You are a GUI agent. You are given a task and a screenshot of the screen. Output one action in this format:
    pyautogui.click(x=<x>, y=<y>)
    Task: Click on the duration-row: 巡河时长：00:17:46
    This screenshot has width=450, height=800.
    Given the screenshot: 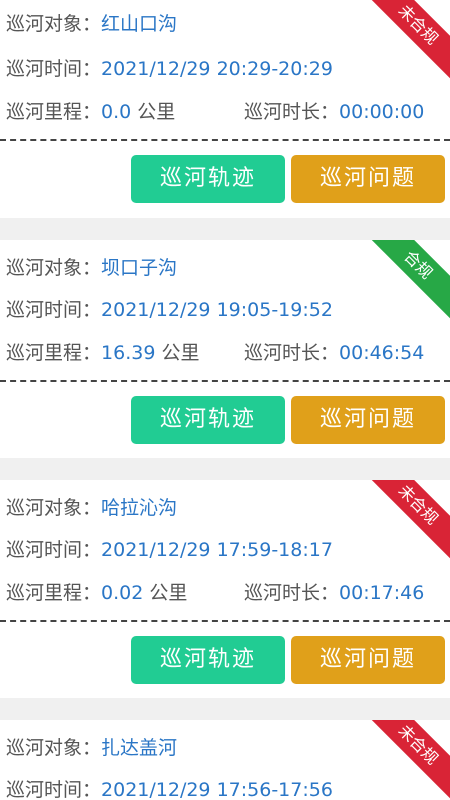 What is the action you would take?
    pyautogui.click(x=334, y=593)
    